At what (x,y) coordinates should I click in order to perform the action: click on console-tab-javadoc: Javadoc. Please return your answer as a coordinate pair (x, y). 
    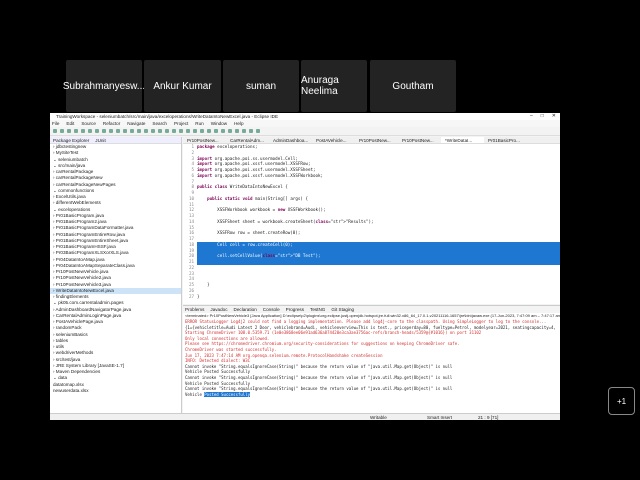
    Looking at the image, I should click on (218, 309).